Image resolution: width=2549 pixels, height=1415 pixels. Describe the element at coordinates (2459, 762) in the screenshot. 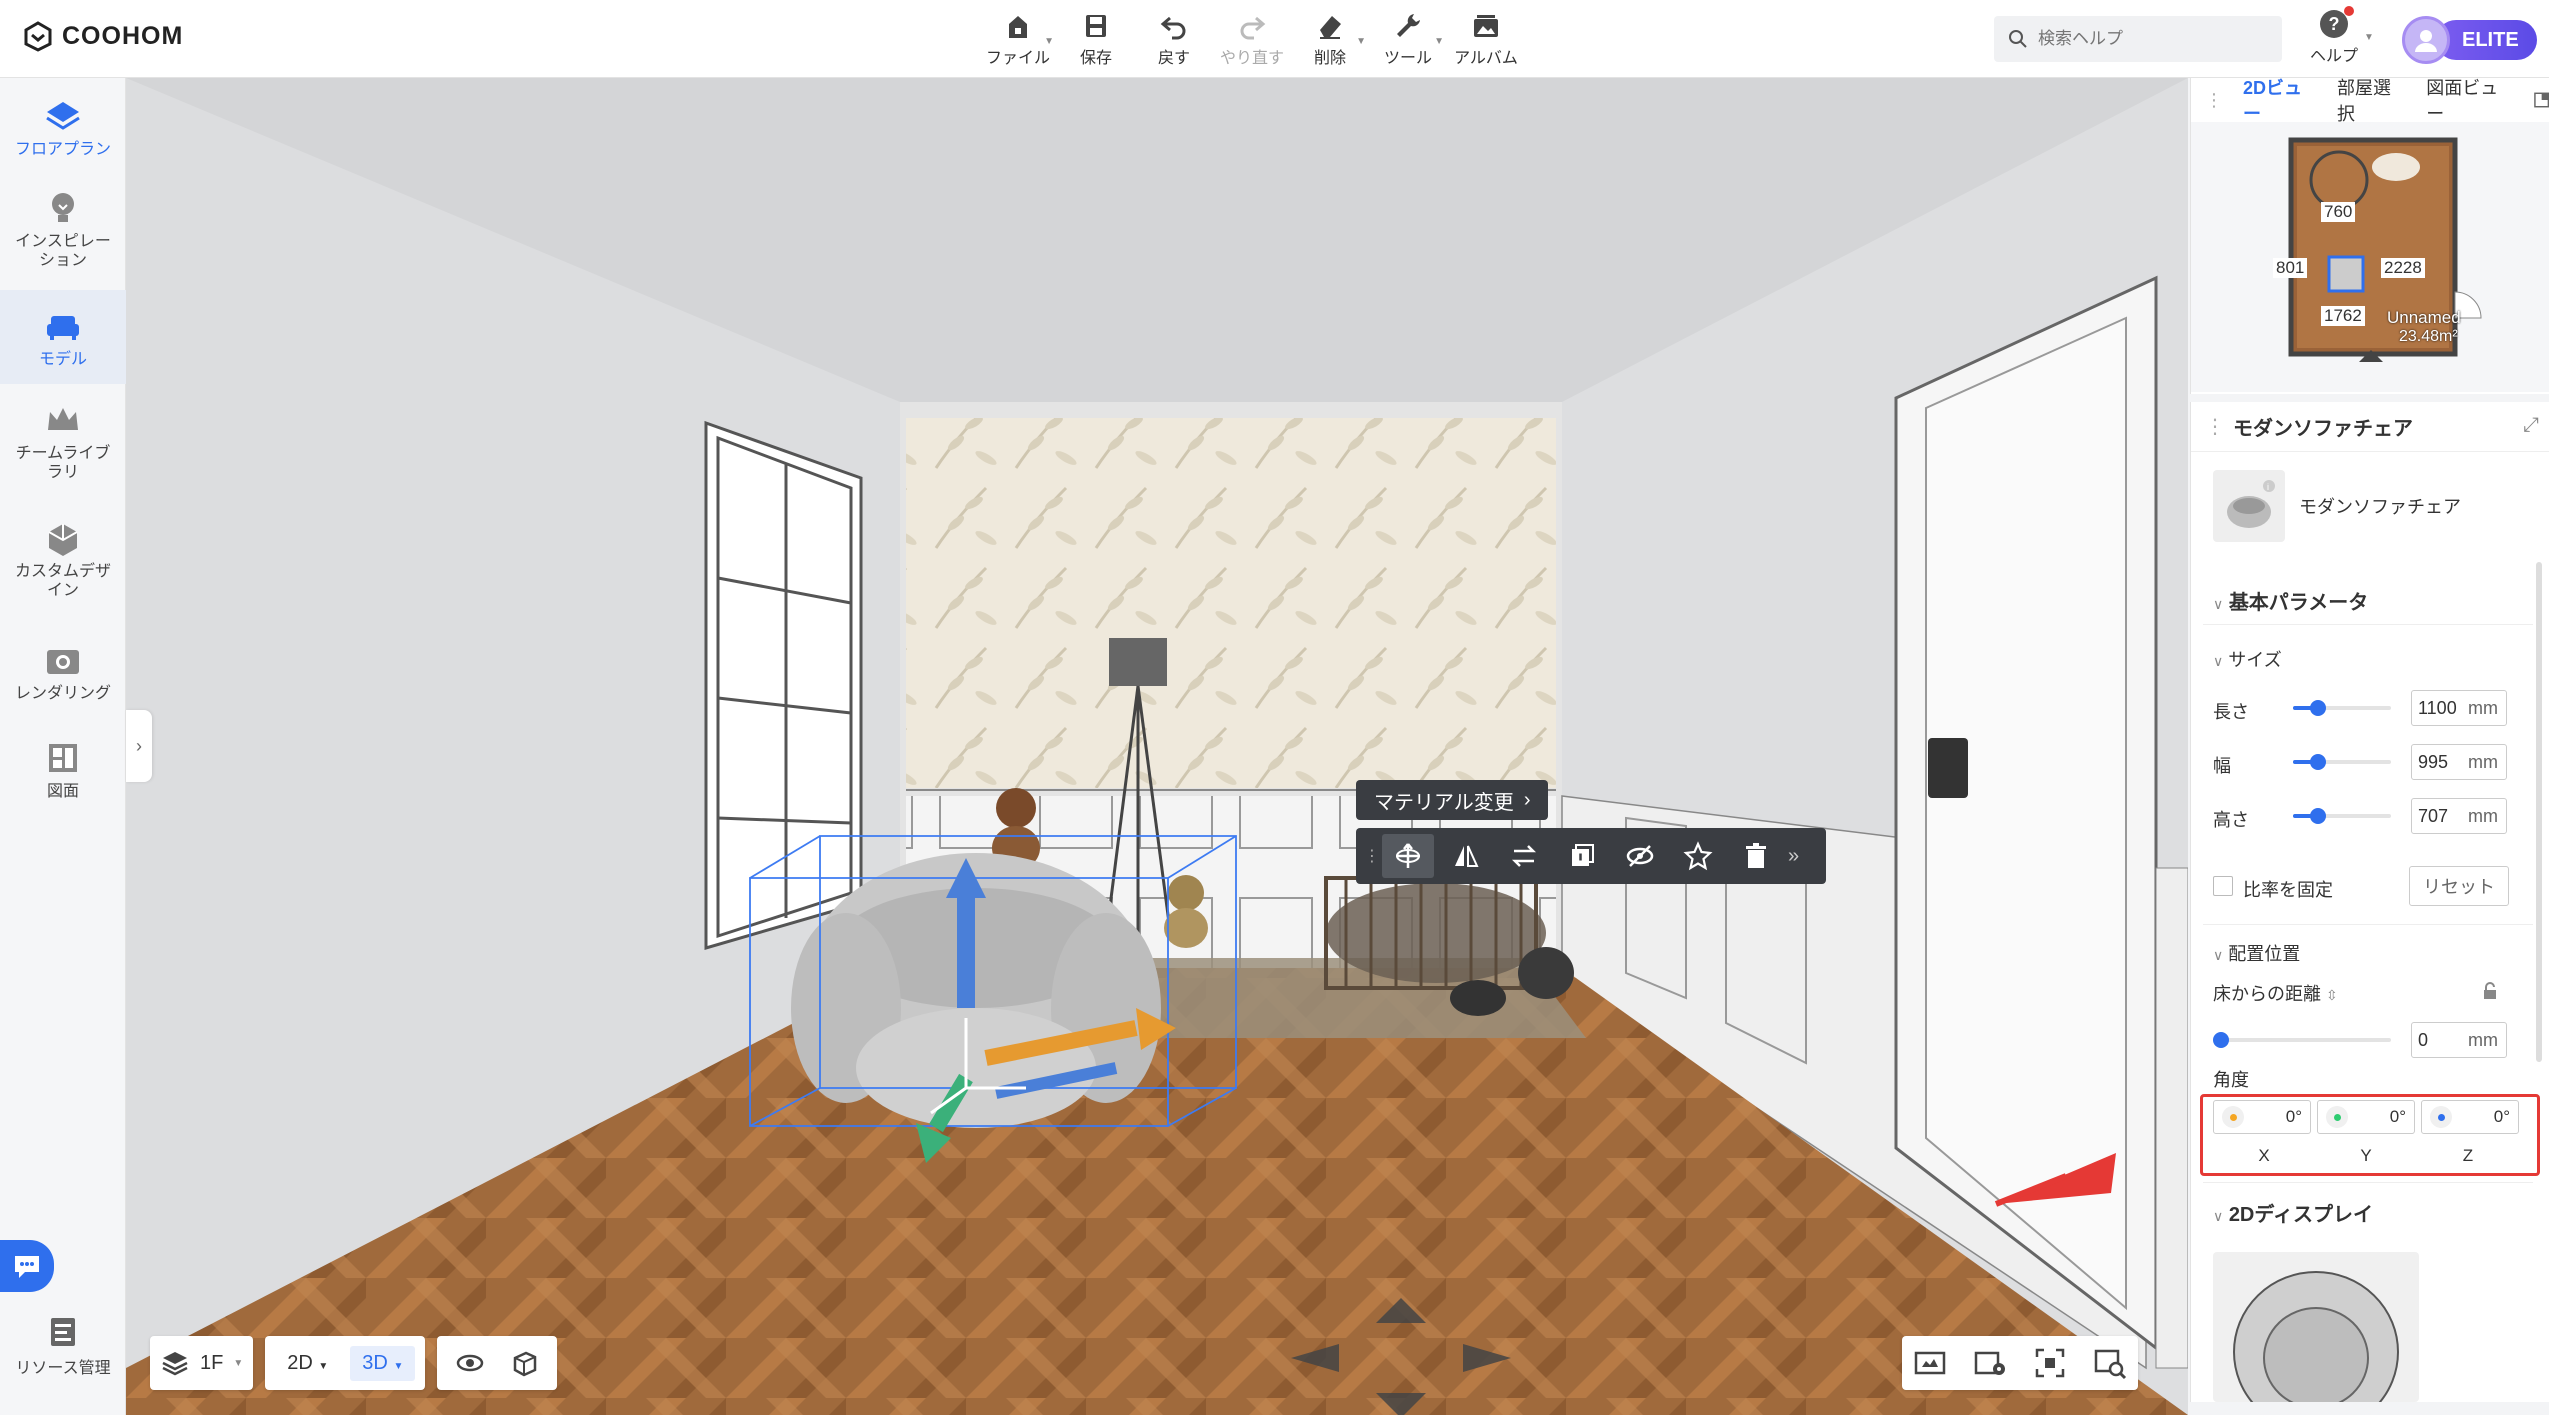

I see `width-input: 995 mm` at that location.